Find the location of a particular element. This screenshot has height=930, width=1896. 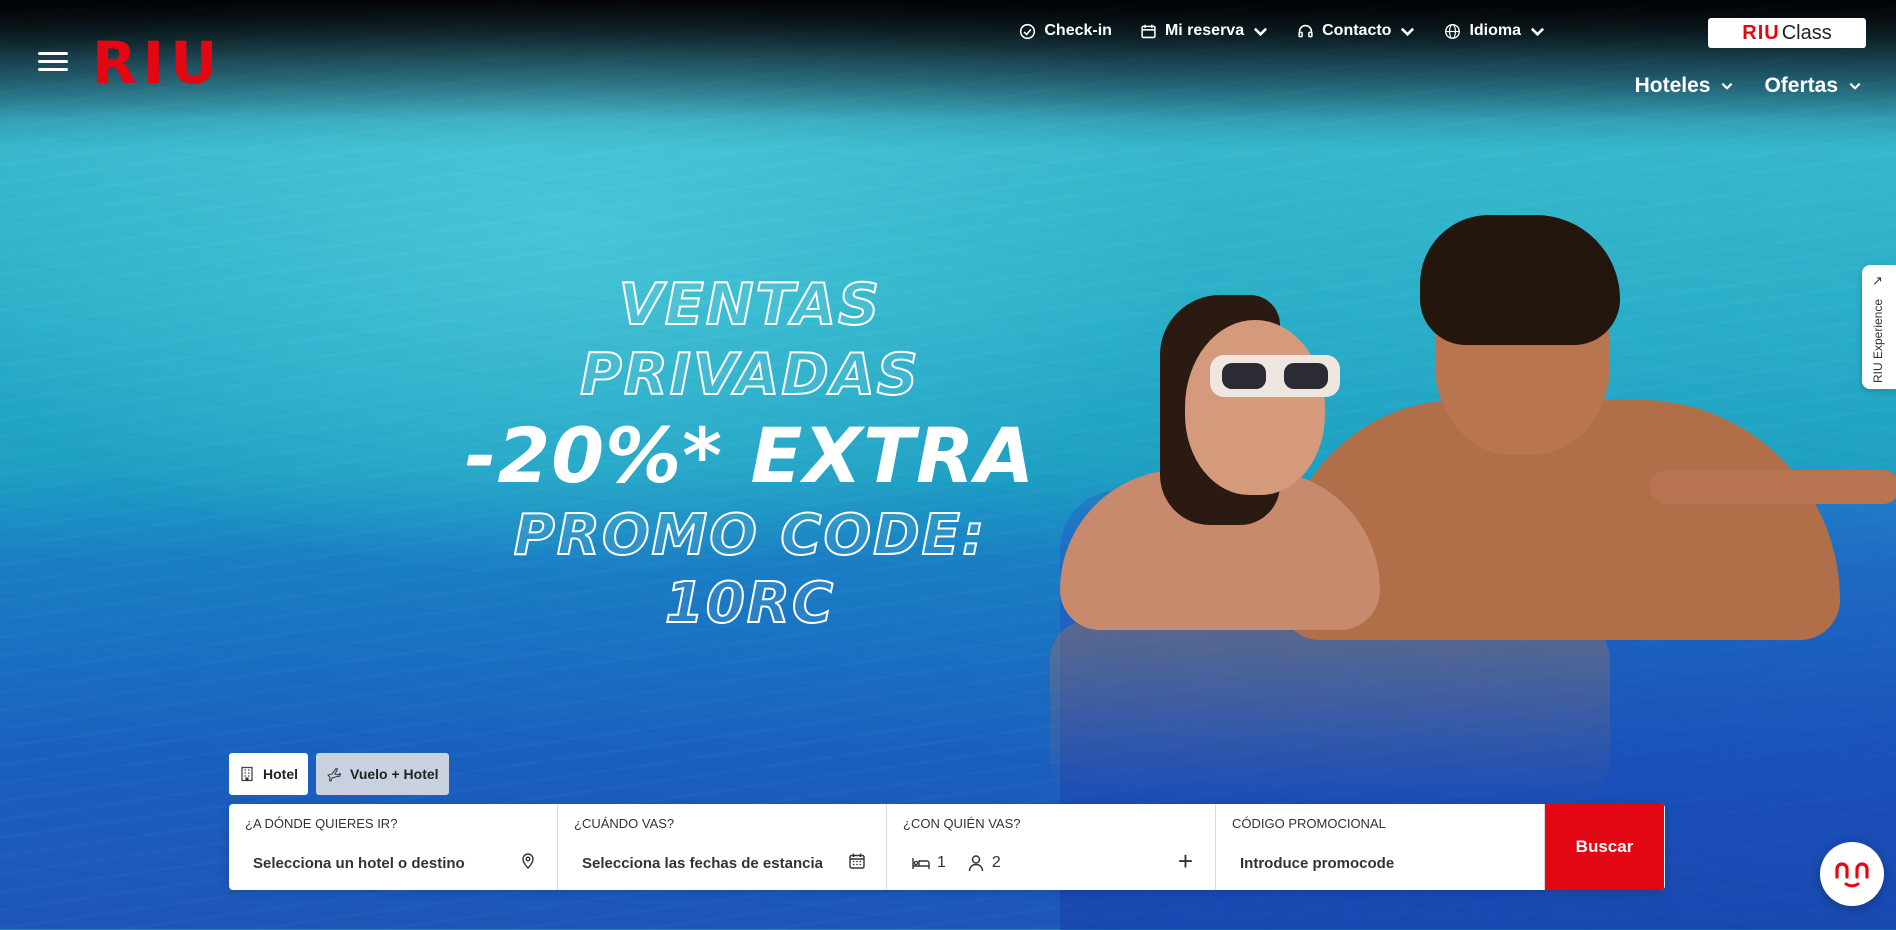

idioma-label: Idioma is located at coordinates (1495, 30).